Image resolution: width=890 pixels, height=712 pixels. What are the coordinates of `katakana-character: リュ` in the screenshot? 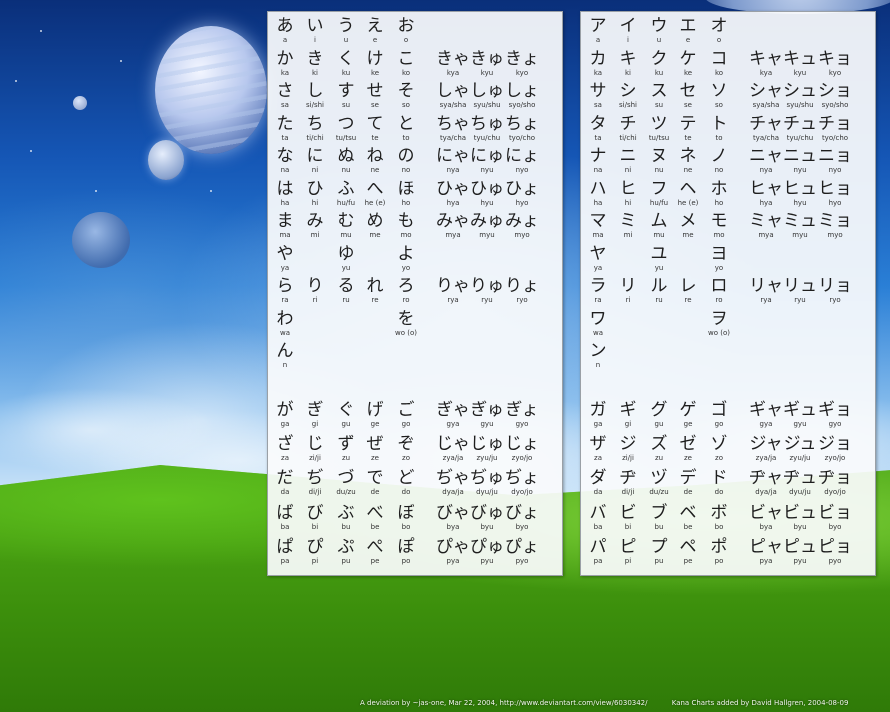 It's located at (800, 286).